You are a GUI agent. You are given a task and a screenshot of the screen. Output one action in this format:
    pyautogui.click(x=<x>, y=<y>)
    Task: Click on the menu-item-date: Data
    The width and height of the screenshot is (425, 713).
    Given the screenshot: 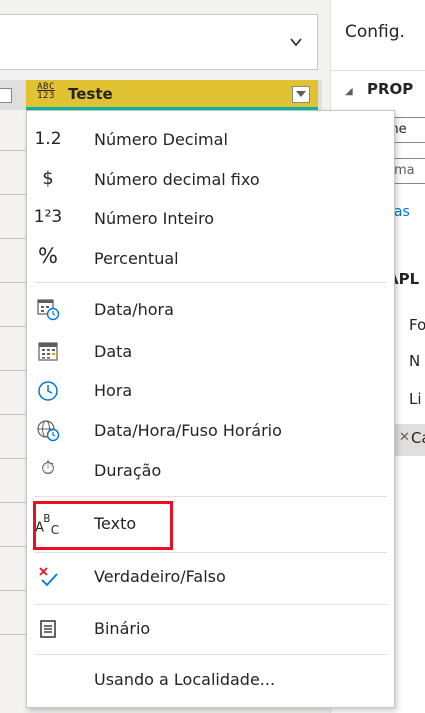 What is the action you would take?
    pyautogui.click(x=210, y=352)
    